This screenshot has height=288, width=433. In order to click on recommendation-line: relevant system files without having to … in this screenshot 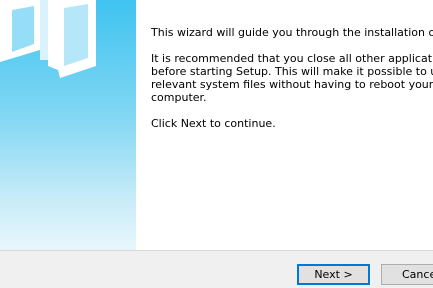, I will do `click(292, 84)`.